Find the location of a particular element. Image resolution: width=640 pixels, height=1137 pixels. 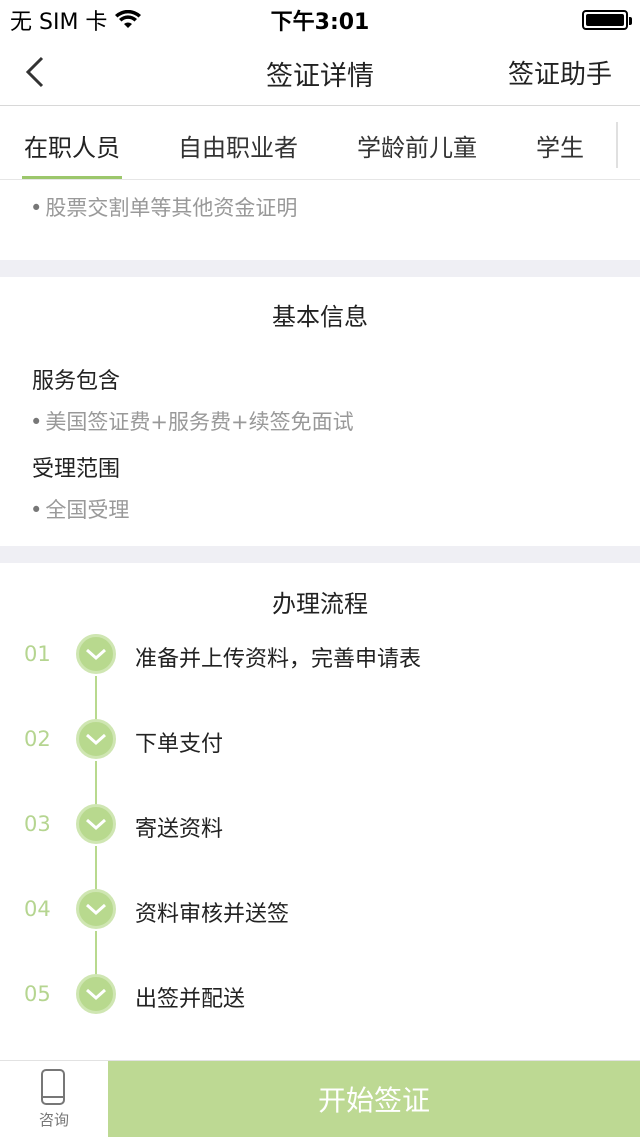

step-text: 准备并上传资料，完善申请表 is located at coordinates (278, 659).